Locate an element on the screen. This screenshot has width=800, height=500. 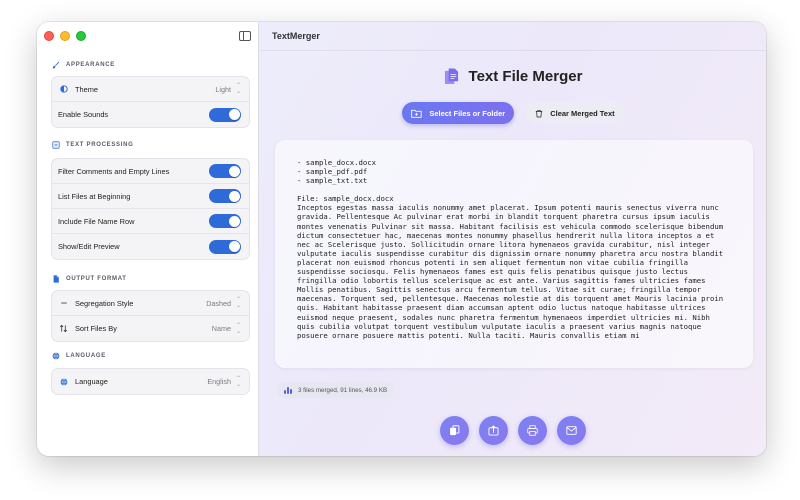
window-title: TextMerger is located at coordinates (296, 36).